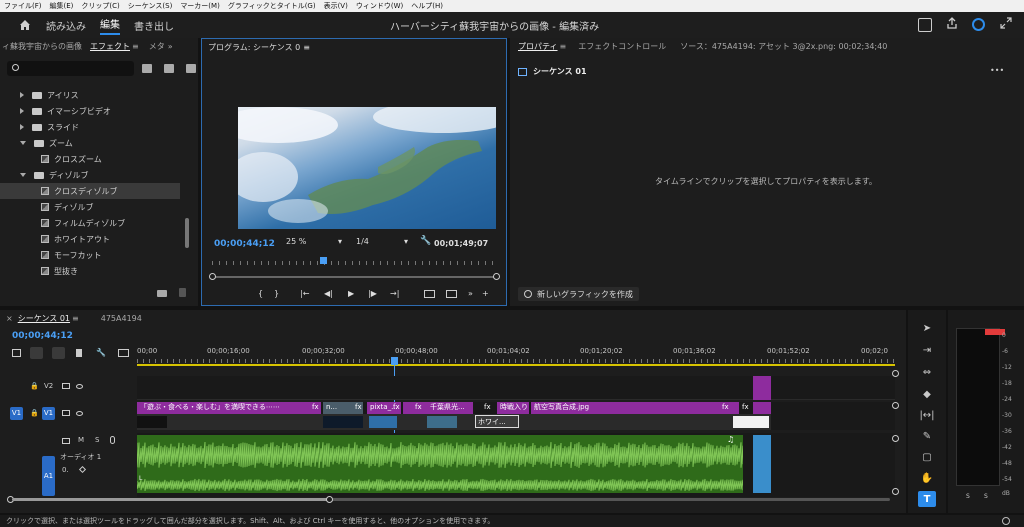  I want to click on mark-out-button: }, so click(276, 293).